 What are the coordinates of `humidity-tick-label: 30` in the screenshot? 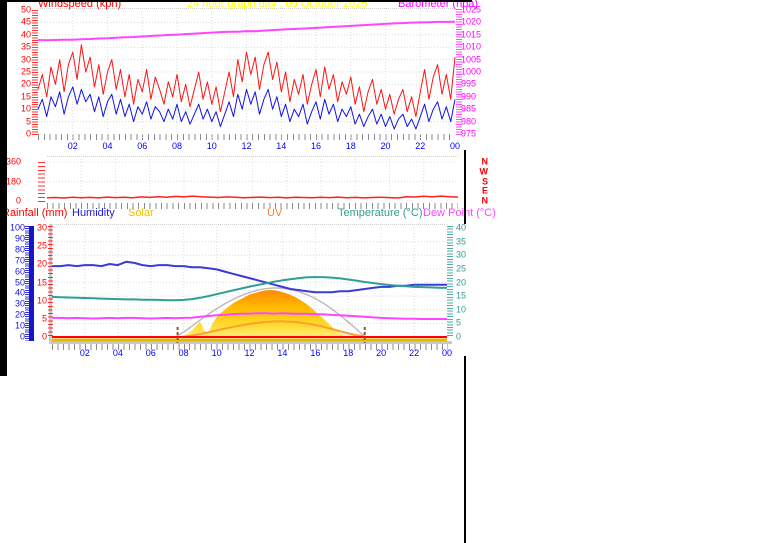 It's located at (19, 303).